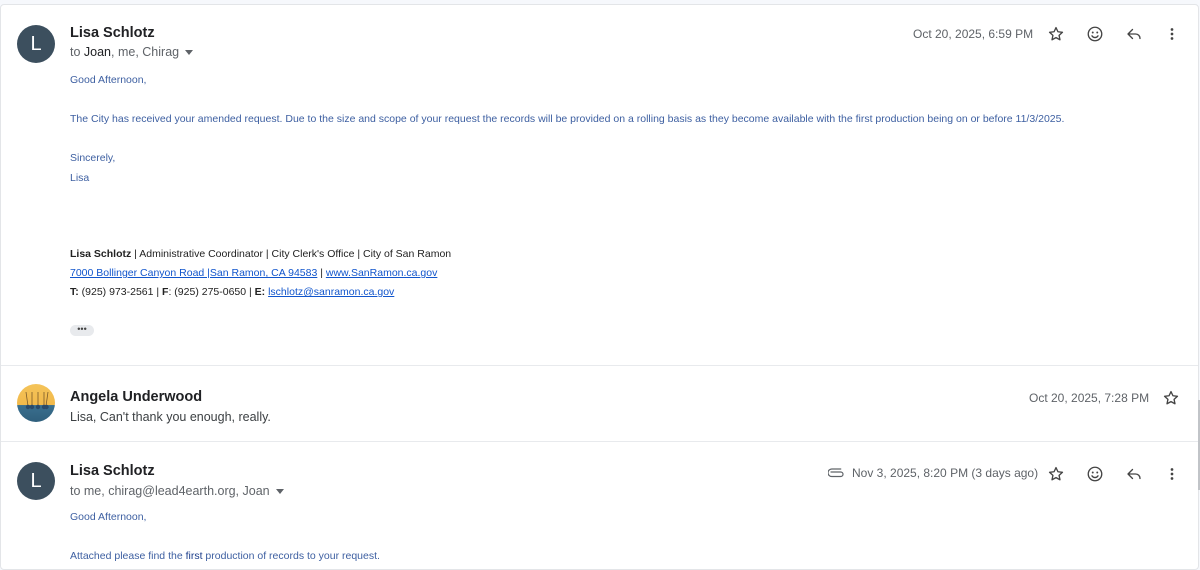 Image resolution: width=1200 pixels, height=570 pixels. Describe the element at coordinates (973, 34) in the screenshot. I see `message-date: Oct 20, 2025, 6:59 PM` at that location.